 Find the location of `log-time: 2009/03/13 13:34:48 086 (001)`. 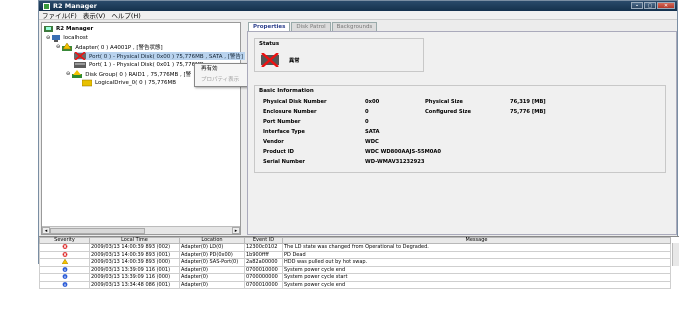

log-time: 2009/03/13 13:34:48 086 (001) is located at coordinates (134, 284).